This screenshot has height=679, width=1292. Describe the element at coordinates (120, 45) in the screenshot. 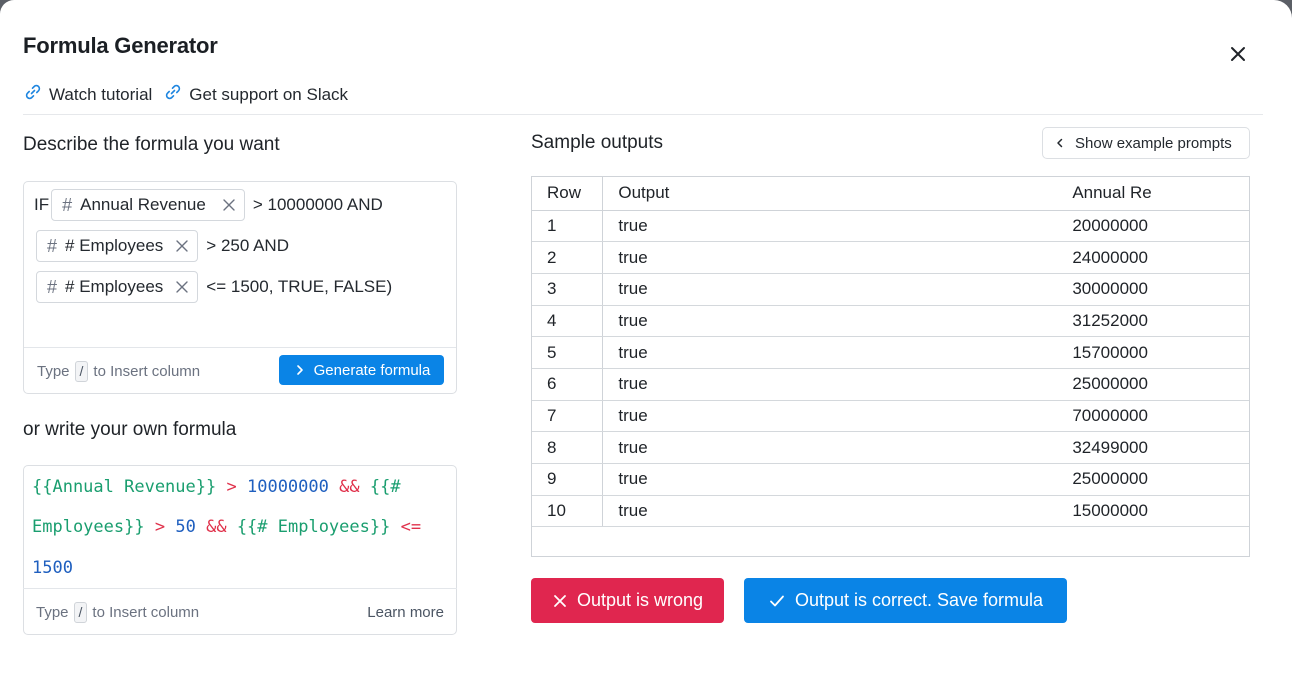

I see `dialog-title: Formula Generator` at that location.